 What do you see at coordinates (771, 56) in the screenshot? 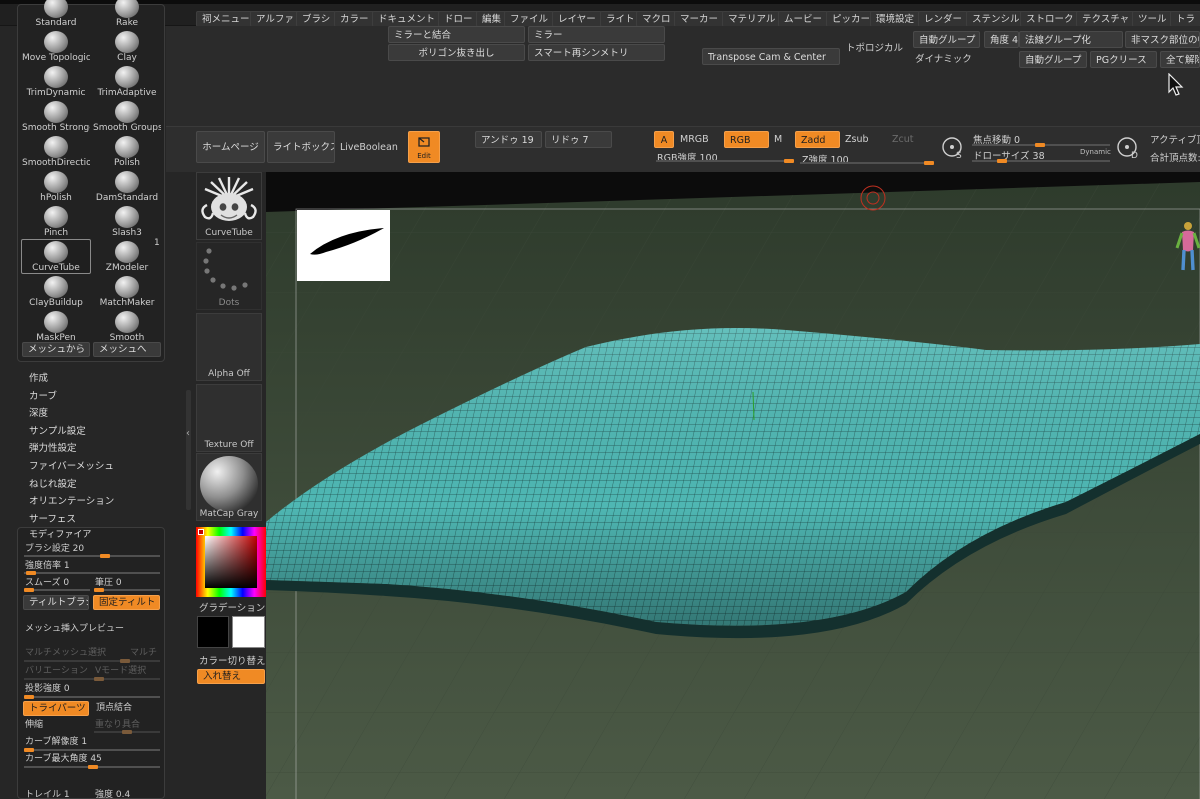
I see `transpose-cam-button: Transpose Cam & Center` at bounding box center [771, 56].